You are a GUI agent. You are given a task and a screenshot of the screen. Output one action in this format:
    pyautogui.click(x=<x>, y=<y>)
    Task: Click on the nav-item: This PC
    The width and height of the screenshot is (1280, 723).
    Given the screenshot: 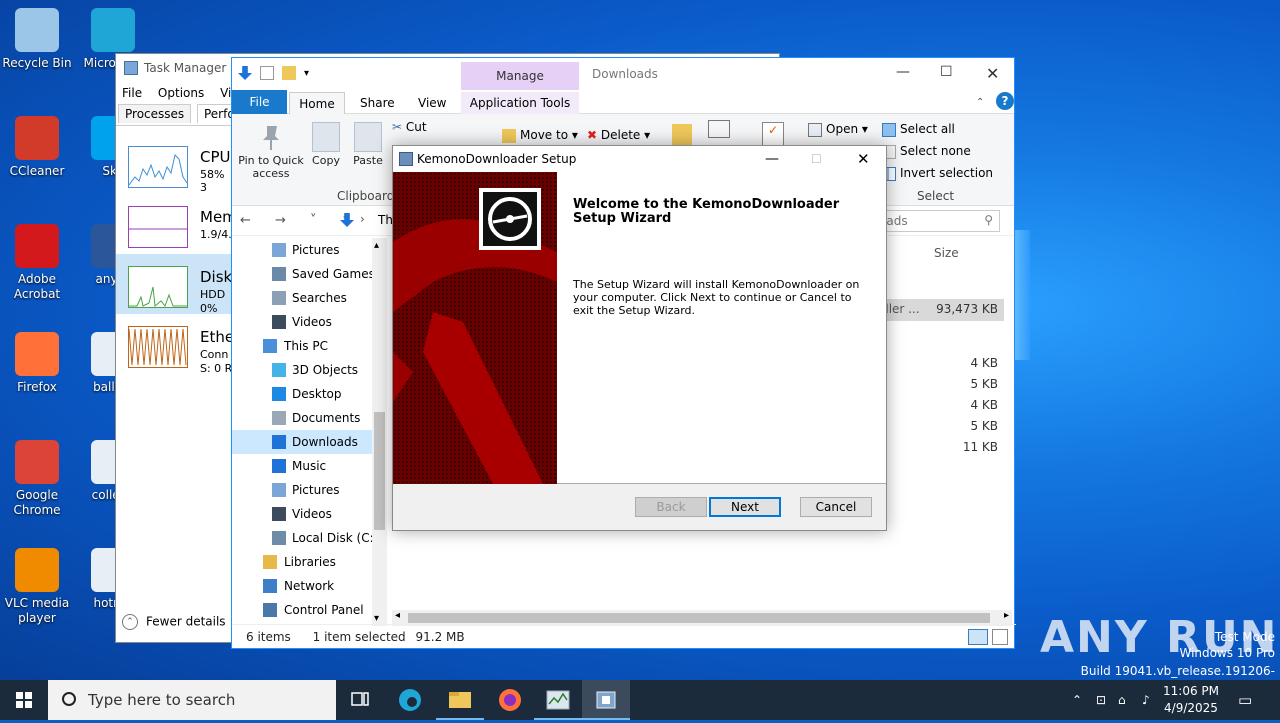 What is the action you would take?
    pyautogui.click(x=309, y=346)
    